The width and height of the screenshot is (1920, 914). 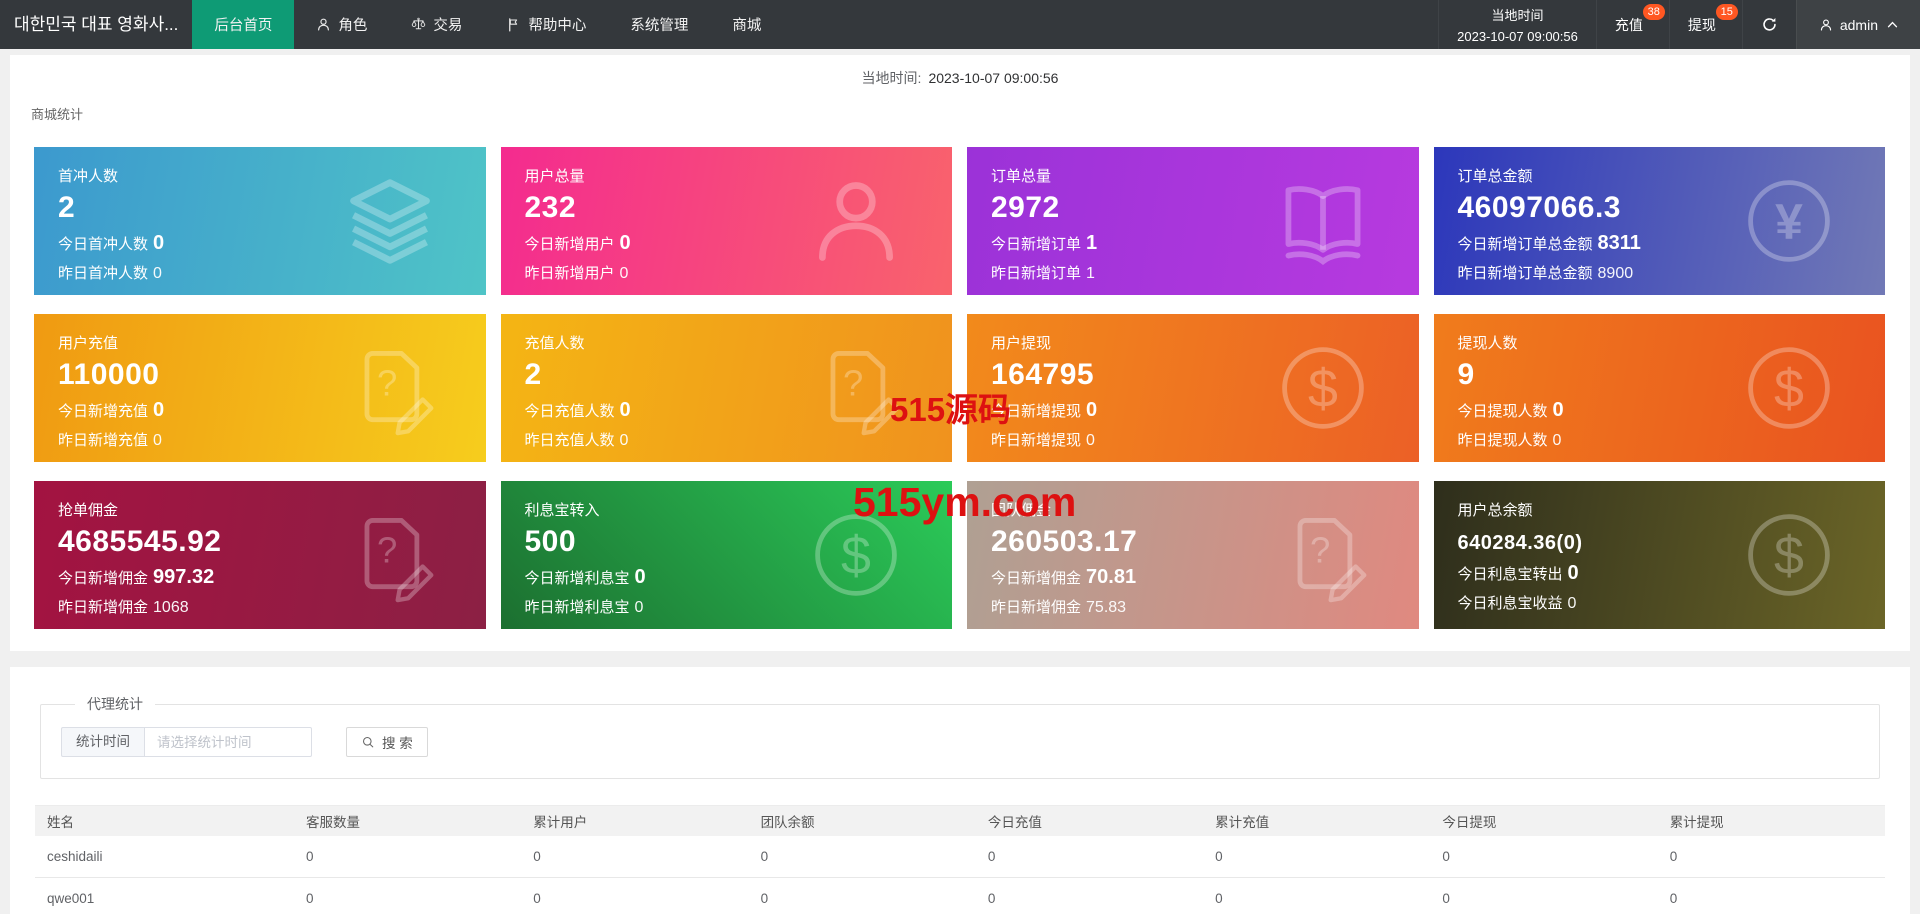 What do you see at coordinates (1771, 820) in the screenshot?
I see `col-total-withdraw: 累计提现` at bounding box center [1771, 820].